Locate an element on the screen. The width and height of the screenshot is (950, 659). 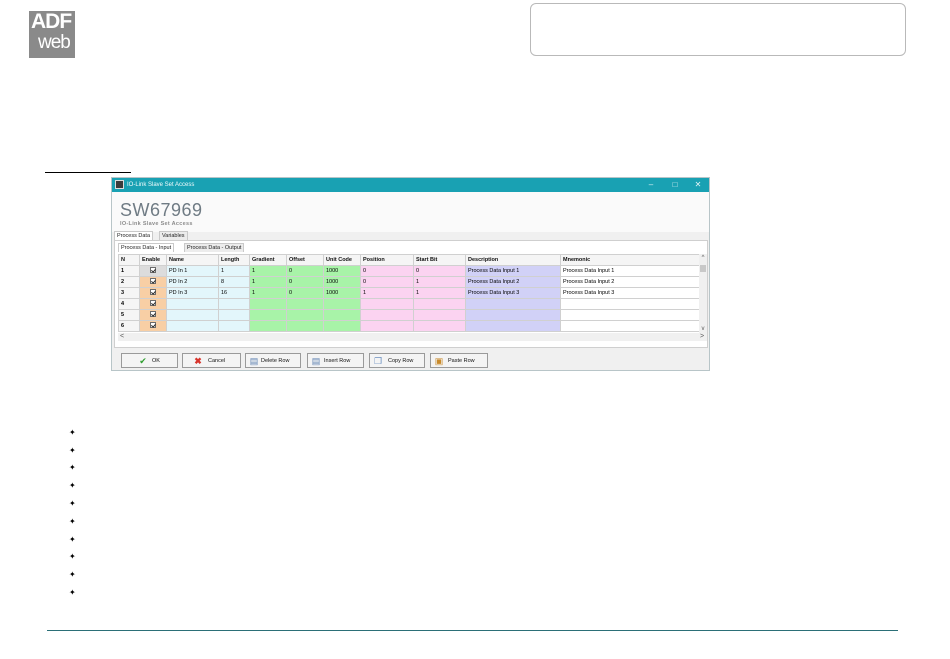
table-row: 6 is located at coordinates (409, 326).